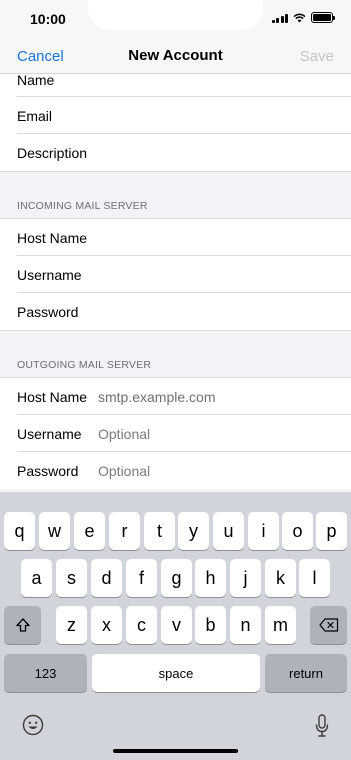  Describe the element at coordinates (48, 311) in the screenshot. I see `incoming-password-label: Password` at that location.